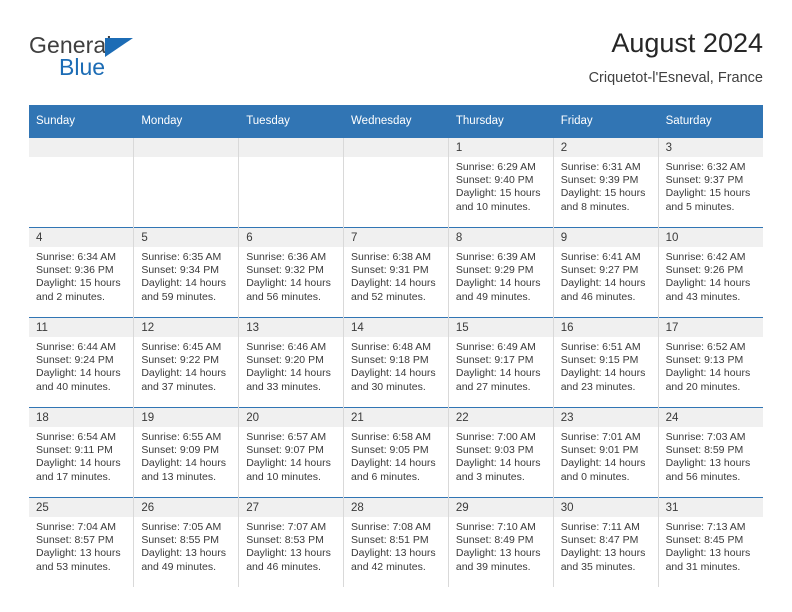 The image size is (792, 612). I want to click on day-number: 7, so click(396, 237).